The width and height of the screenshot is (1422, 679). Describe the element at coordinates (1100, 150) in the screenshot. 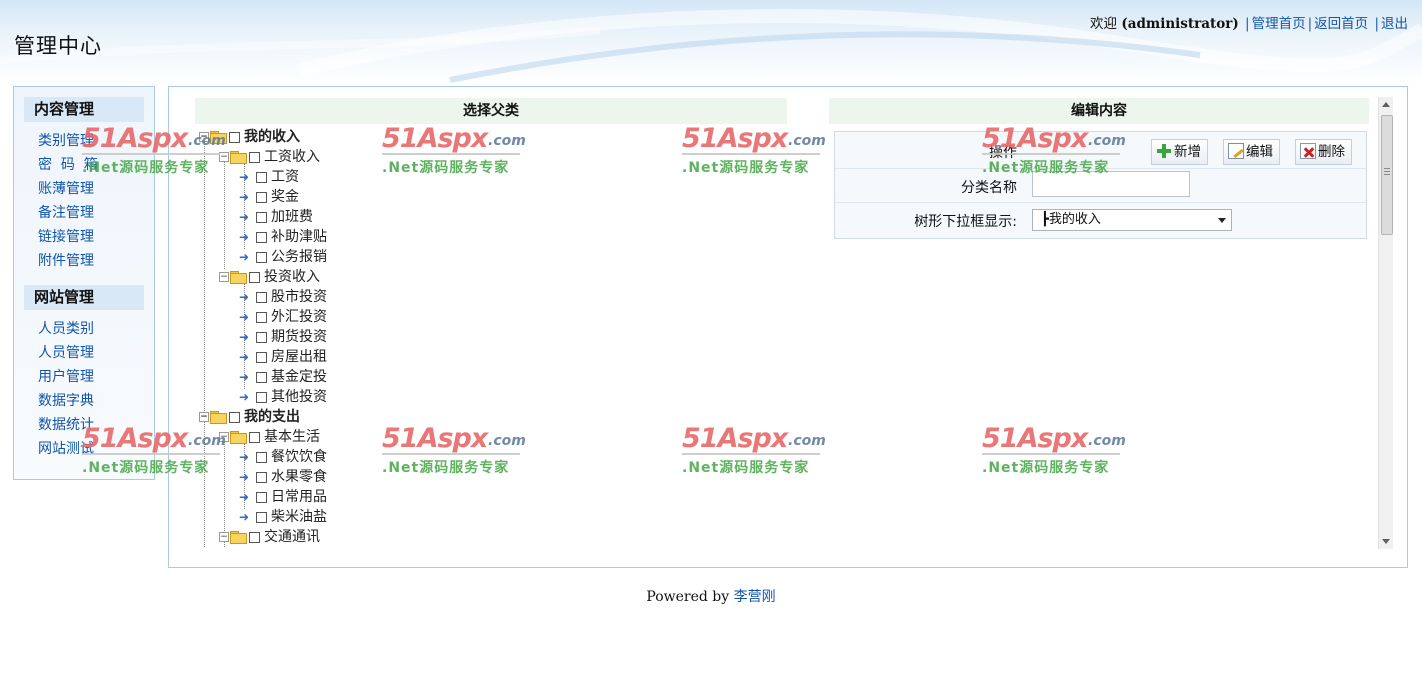

I see `form-row-operations: 操作 新增 编辑 删除` at that location.